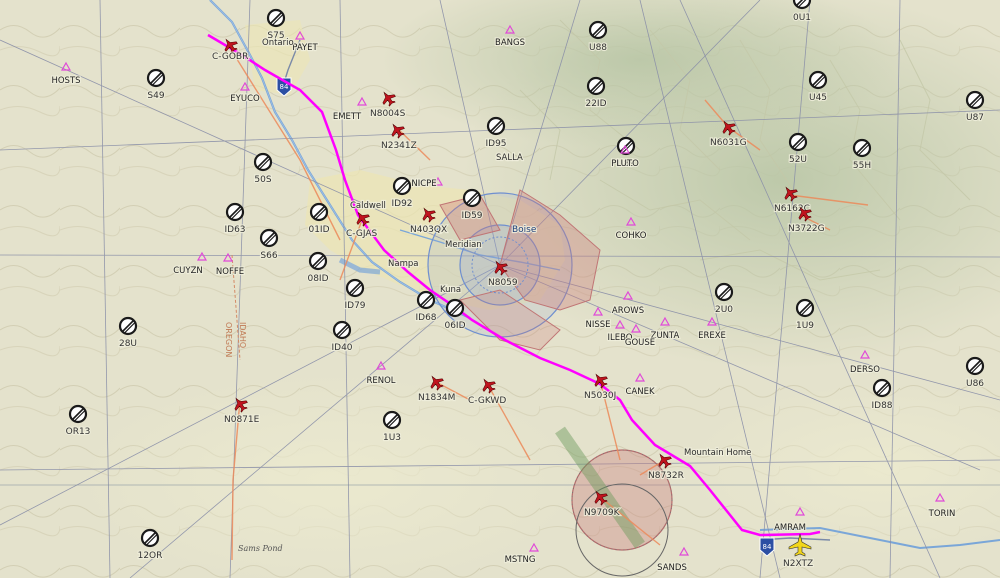  I want to click on waypoint-label: NISSE, so click(597, 325).